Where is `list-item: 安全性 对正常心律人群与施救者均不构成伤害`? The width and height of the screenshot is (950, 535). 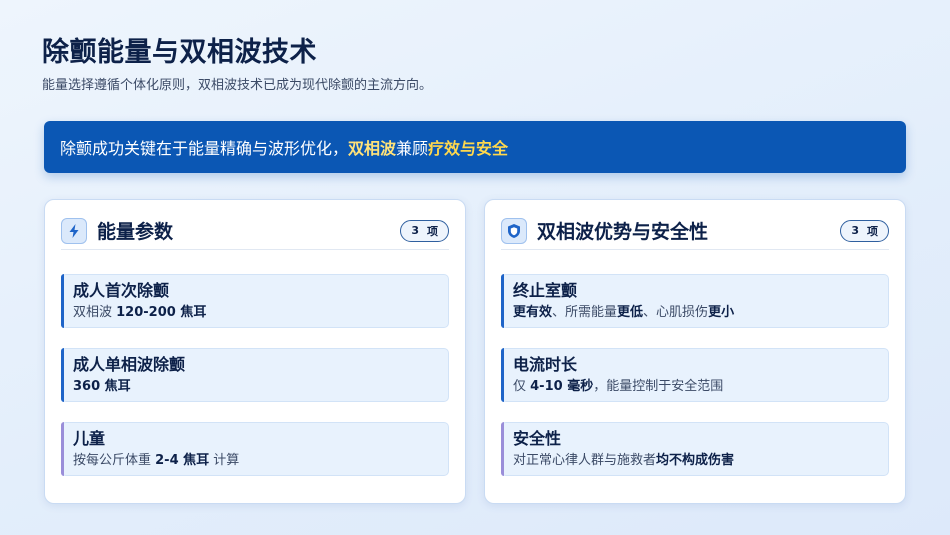
list-item: 安全性 对正常心律人群与施救者均不构成伤害 is located at coordinates (695, 449).